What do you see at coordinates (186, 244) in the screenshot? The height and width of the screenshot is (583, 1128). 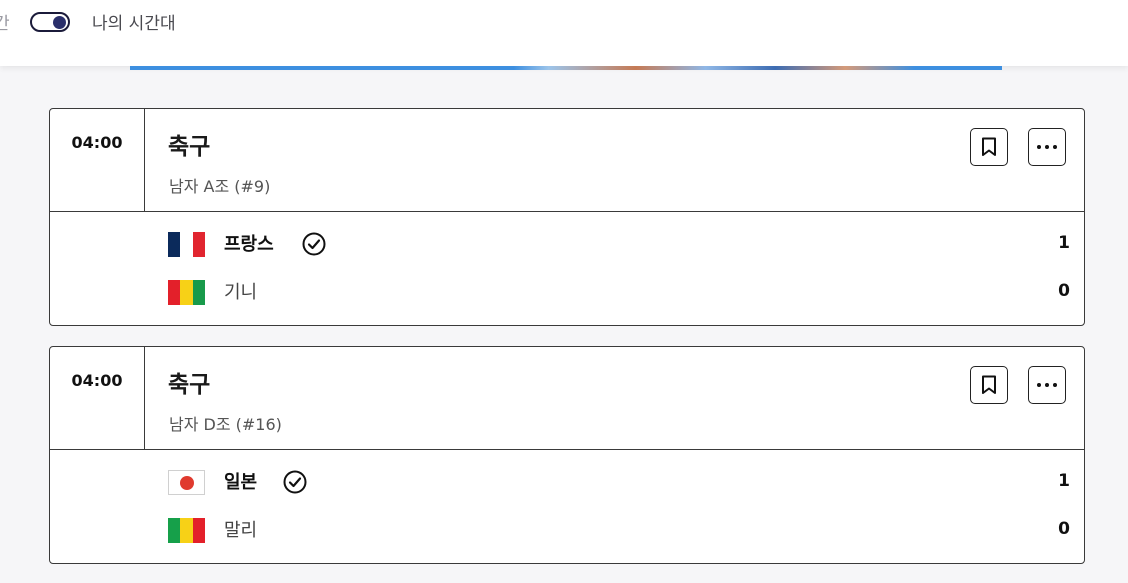 I see `france-flag` at bounding box center [186, 244].